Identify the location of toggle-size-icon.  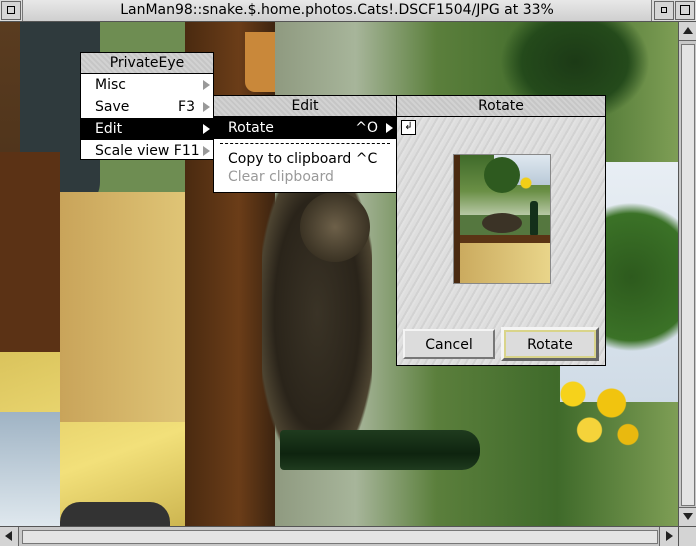
(685, 10).